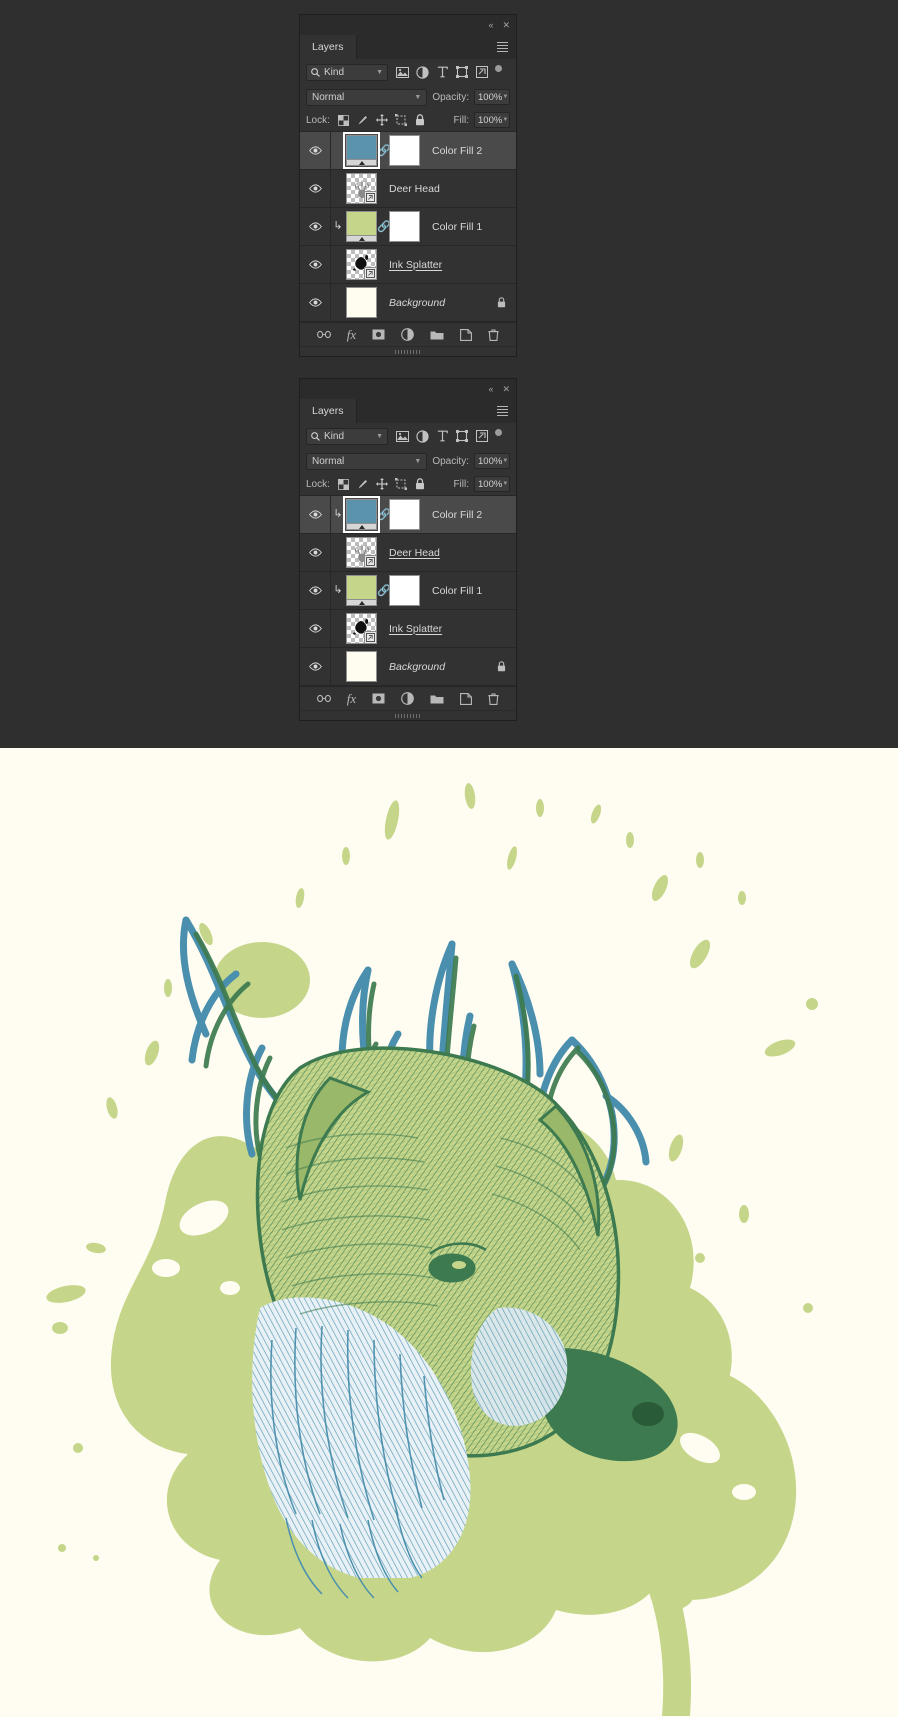  What do you see at coordinates (367, 97) in the screenshot?
I see `blend-mode-select: Normal ▼` at bounding box center [367, 97].